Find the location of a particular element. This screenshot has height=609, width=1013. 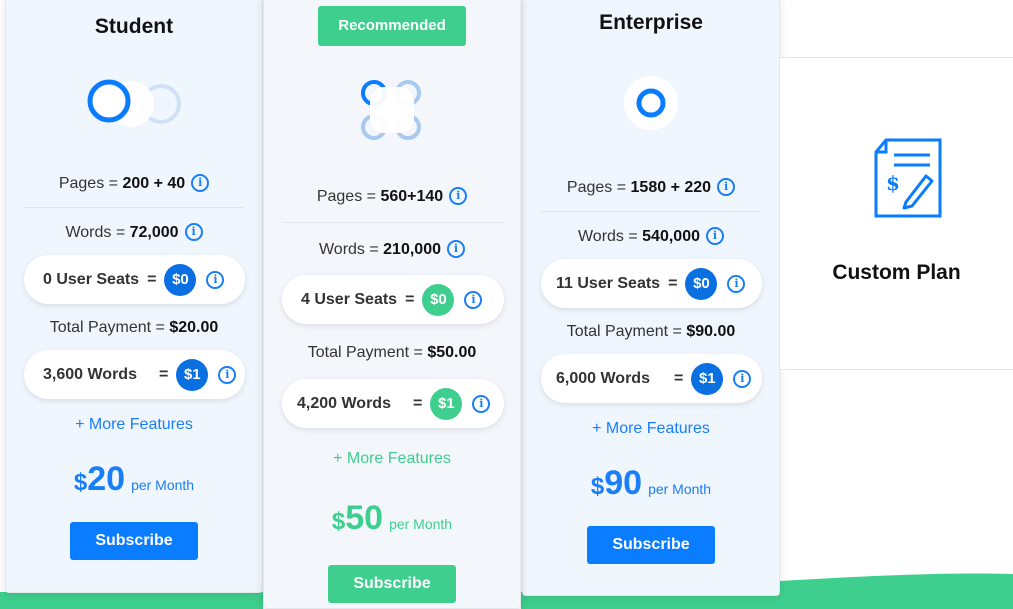

pages-row: Pages = 200 + 40 i is located at coordinates (134, 183).